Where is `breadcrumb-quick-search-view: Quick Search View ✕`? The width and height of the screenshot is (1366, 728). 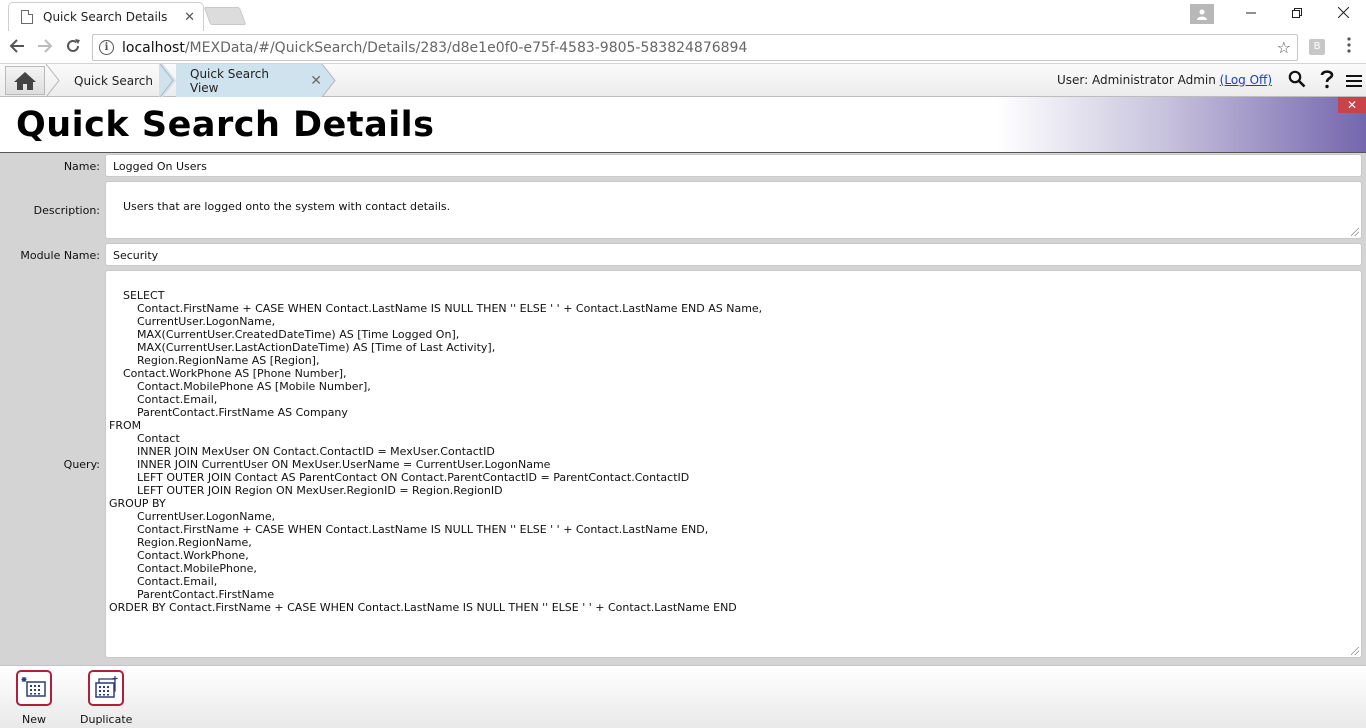 breadcrumb-quick-search-view: Quick Search View ✕ is located at coordinates (249, 80).